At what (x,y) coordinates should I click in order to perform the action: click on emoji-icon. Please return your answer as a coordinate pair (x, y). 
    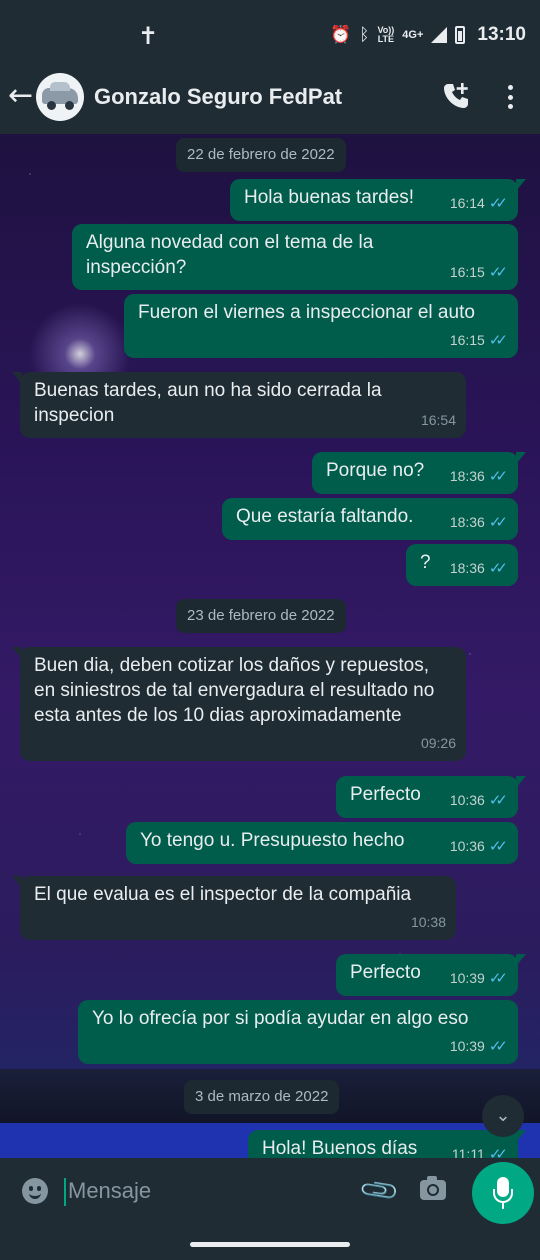
    Looking at the image, I should click on (35, 1191).